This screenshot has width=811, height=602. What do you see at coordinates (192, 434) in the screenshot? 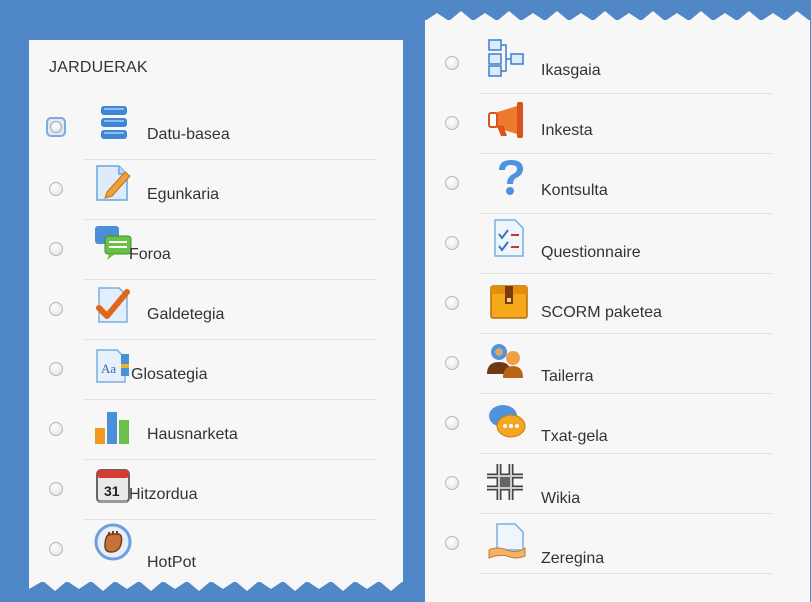
I see `activity-label: Hausnarketa` at bounding box center [192, 434].